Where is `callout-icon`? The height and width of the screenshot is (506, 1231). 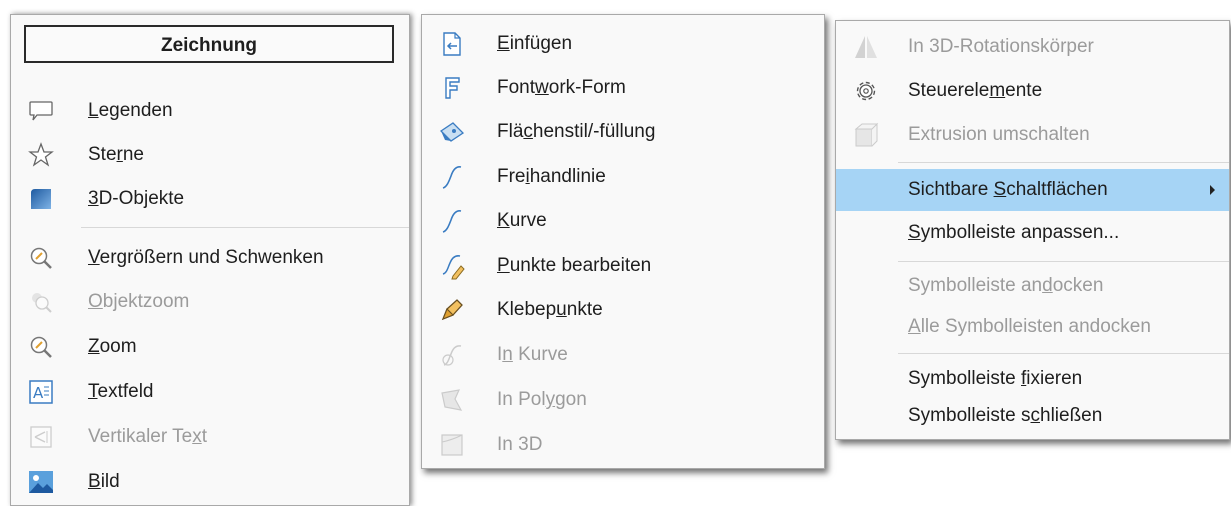 callout-icon is located at coordinates (41, 111).